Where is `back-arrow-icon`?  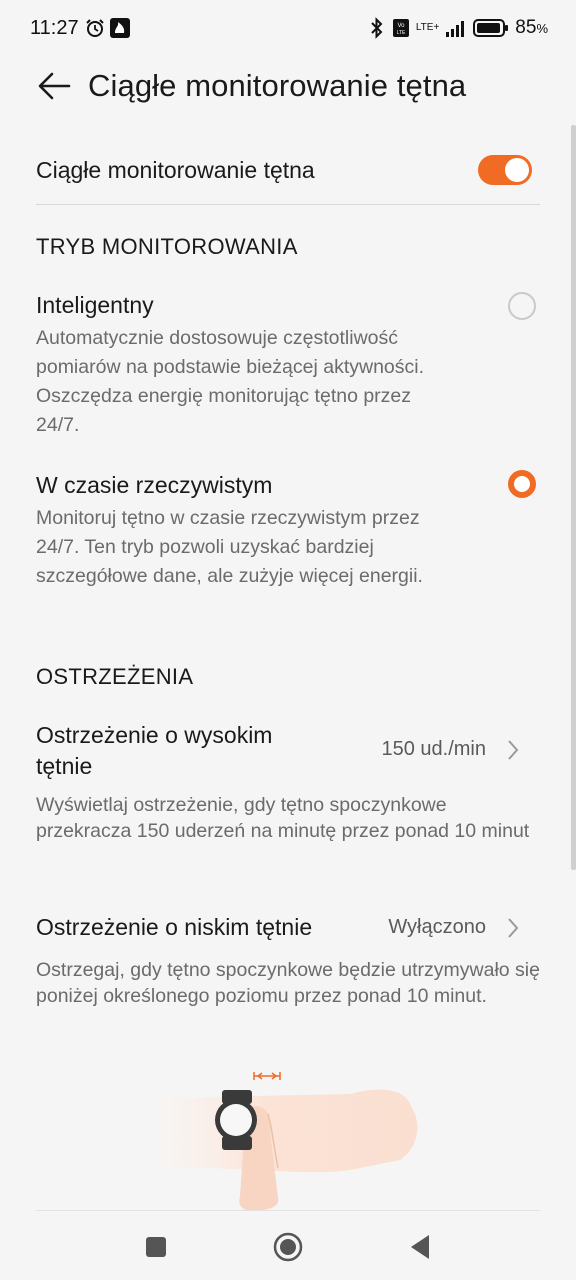
back-arrow-icon is located at coordinates (54, 86).